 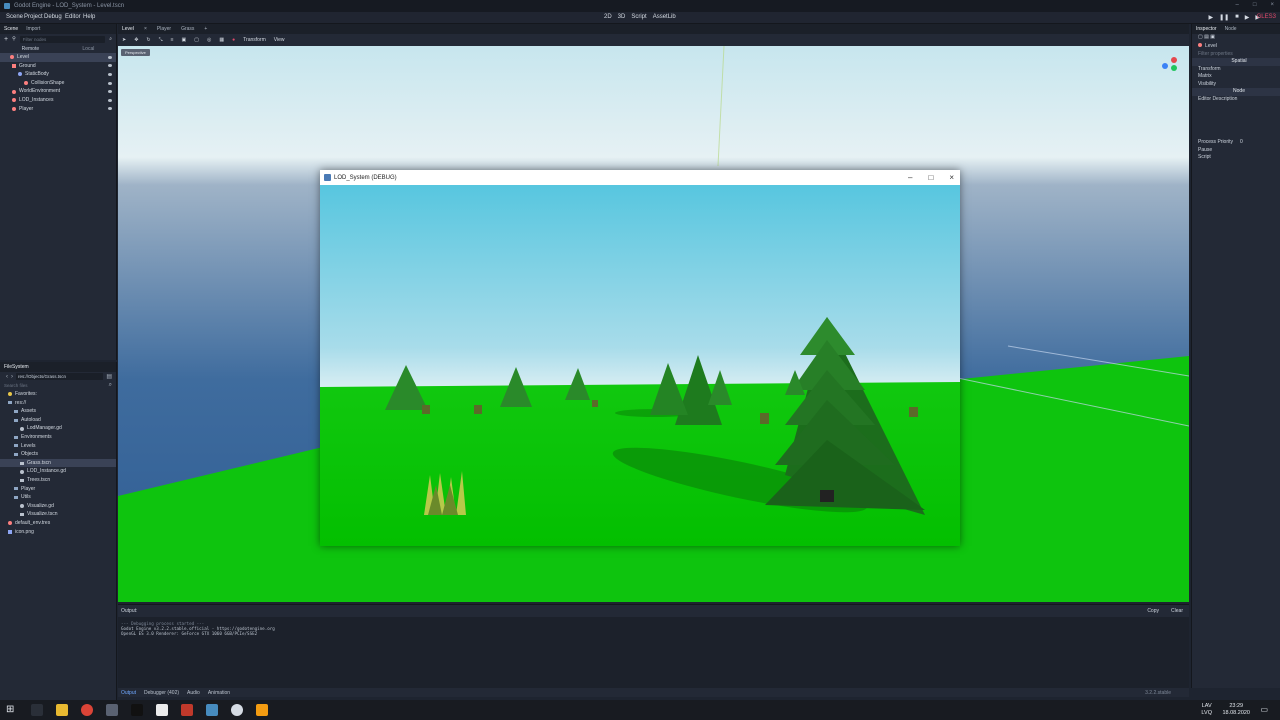 I want to click on lock-icon: ▣, so click(x=184, y=40).